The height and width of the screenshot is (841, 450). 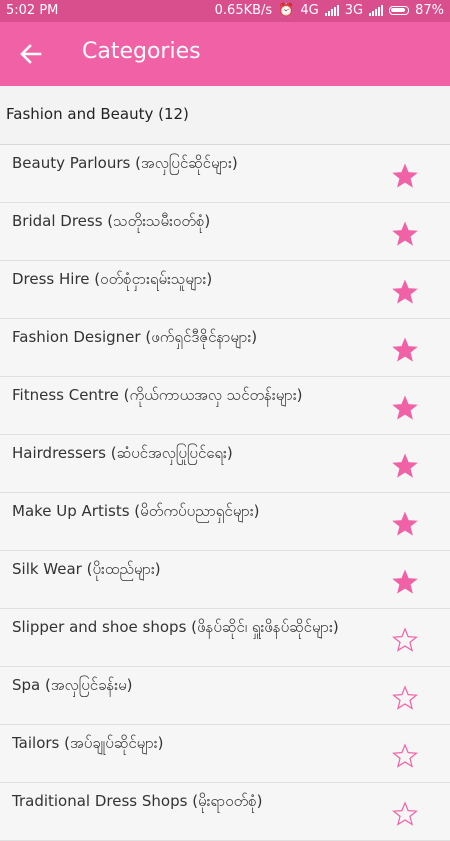 What do you see at coordinates (429, 10) in the screenshot?
I see `battery-level: 87%` at bounding box center [429, 10].